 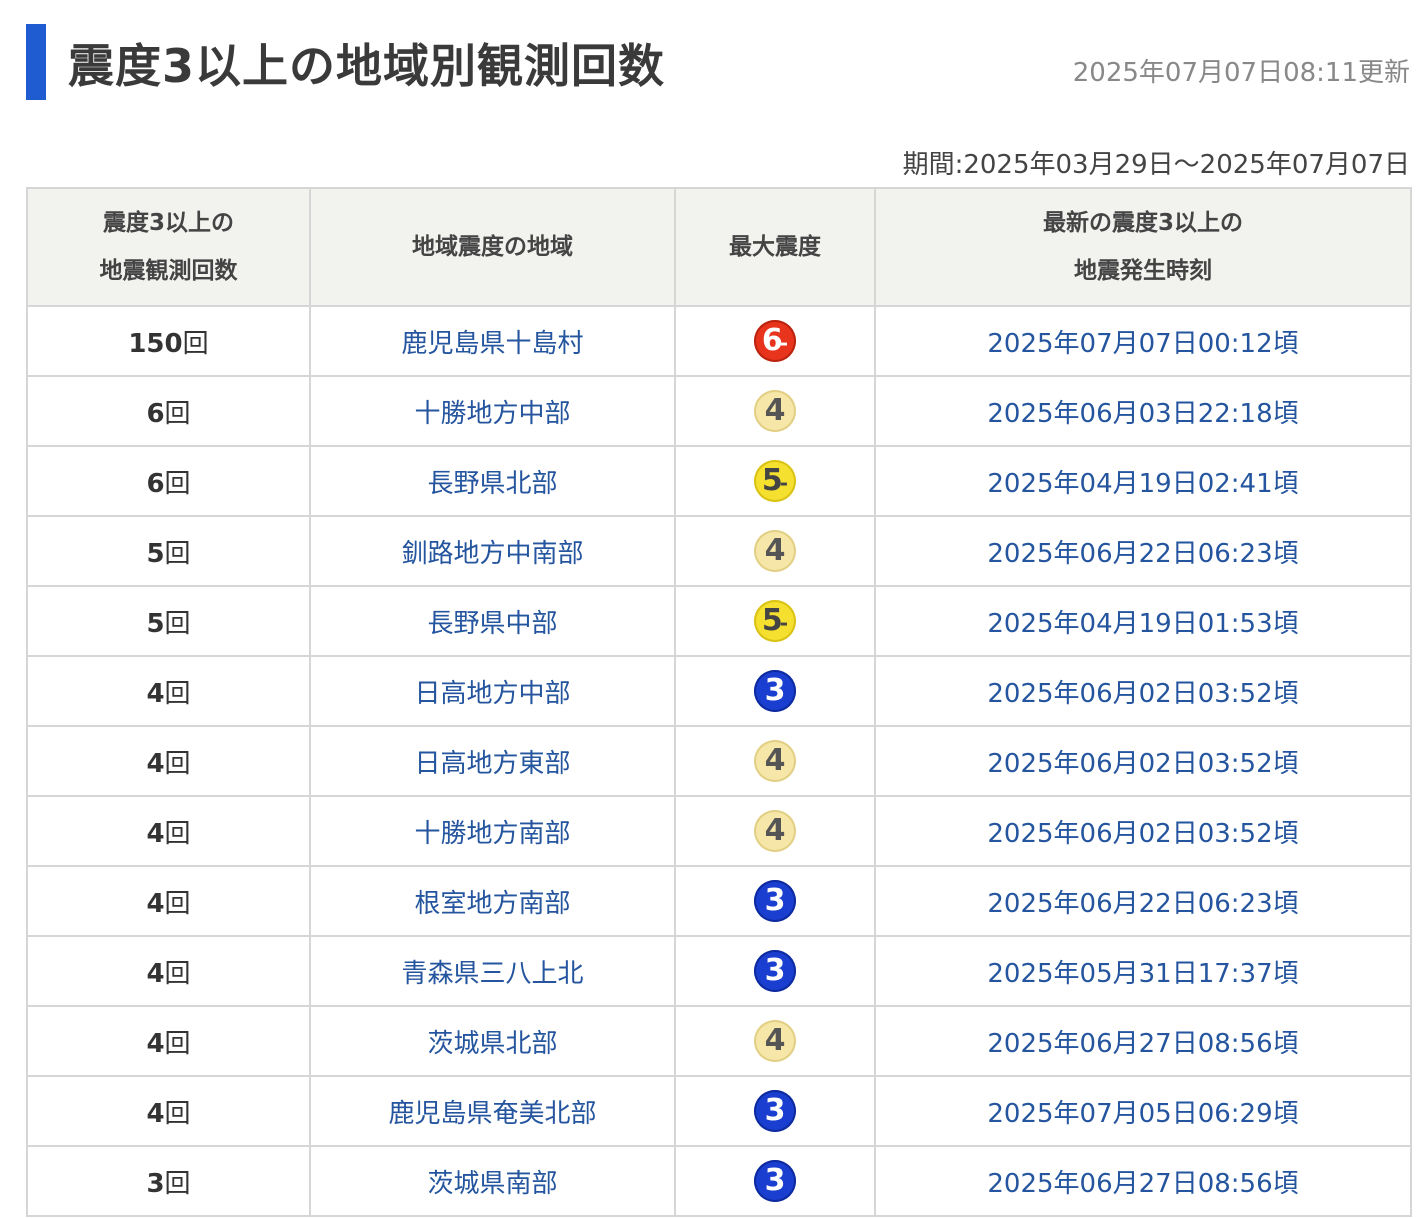 I want to click on updated-timestamp: 2025年07月07日08:11更新, so click(x=1241, y=73).